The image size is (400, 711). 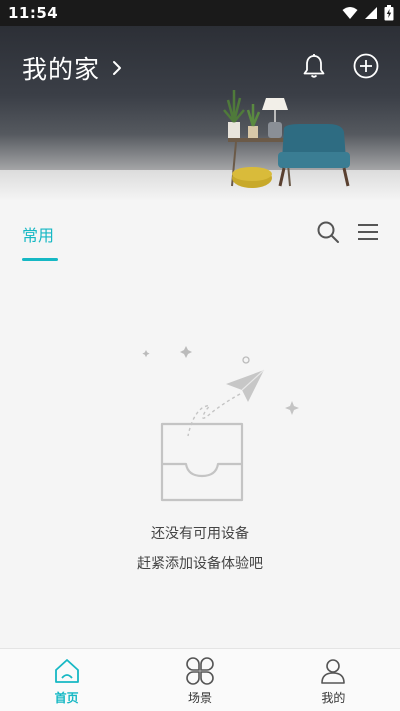 I want to click on tabs-row: 常用, so click(x=200, y=231).